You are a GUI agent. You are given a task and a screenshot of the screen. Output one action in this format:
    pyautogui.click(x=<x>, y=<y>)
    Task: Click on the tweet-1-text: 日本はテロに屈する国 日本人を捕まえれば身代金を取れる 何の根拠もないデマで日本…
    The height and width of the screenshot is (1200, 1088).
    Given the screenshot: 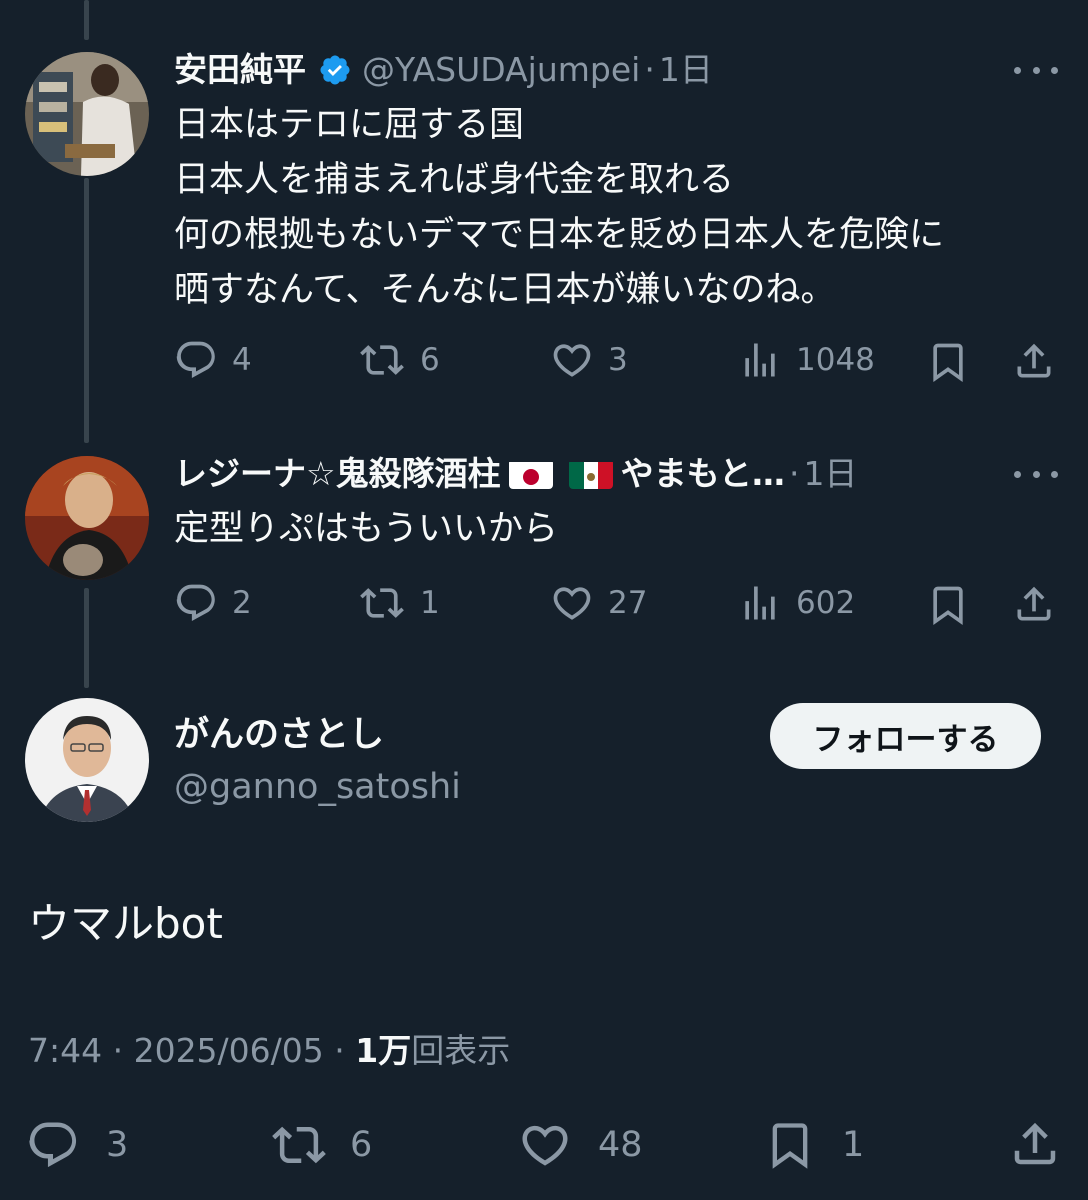 What is the action you would take?
    pyautogui.click(x=559, y=207)
    